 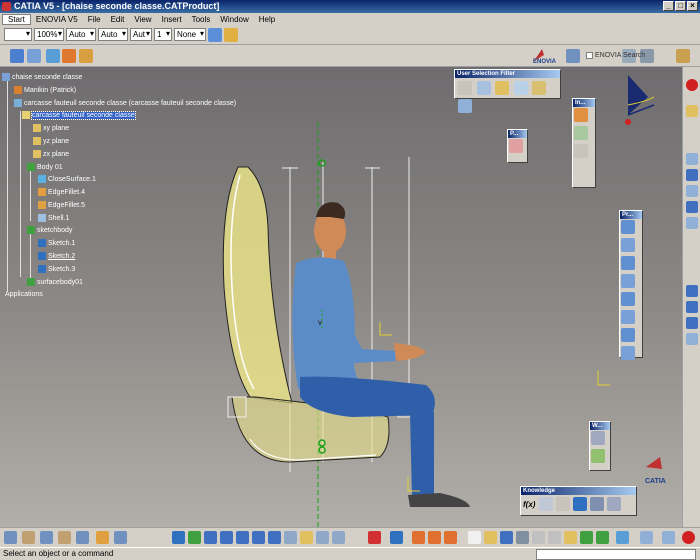 I want to click on open-folder-icon, so click(x=490, y=537).